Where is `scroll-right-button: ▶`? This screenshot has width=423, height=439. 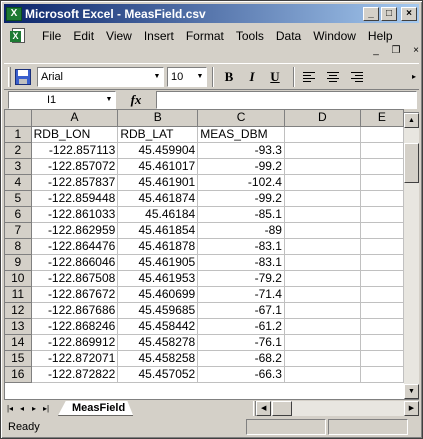 scroll-right-button: ▶ is located at coordinates (411, 408).